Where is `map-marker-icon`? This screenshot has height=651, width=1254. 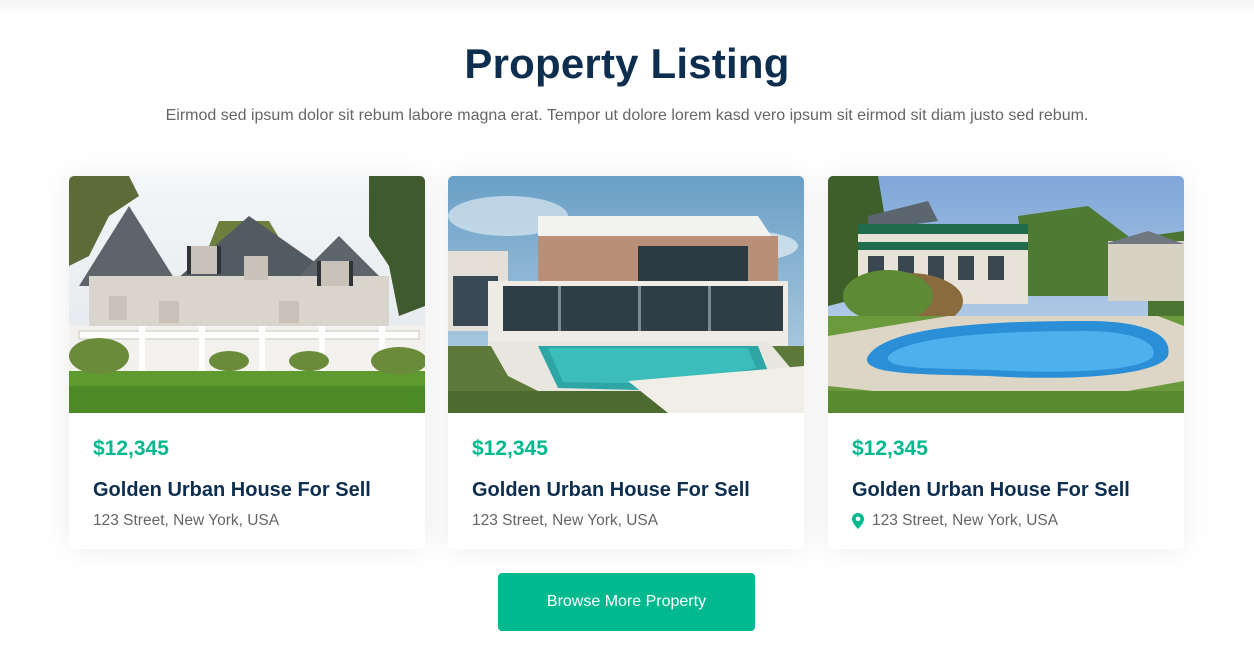
map-marker-icon is located at coordinates (858, 521).